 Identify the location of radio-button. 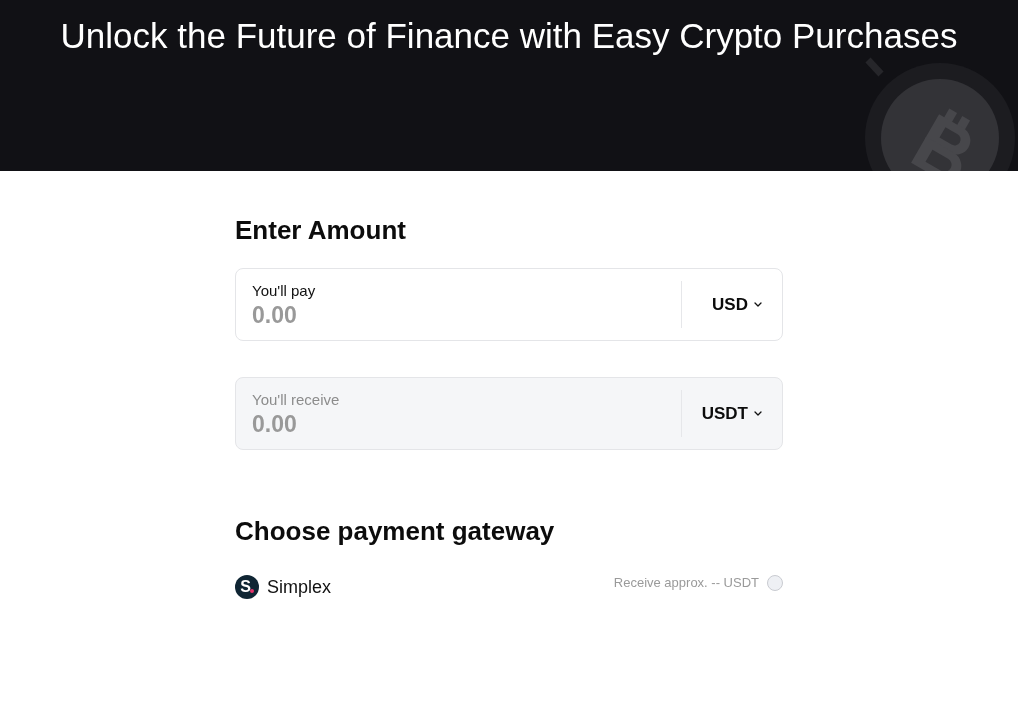
(775, 583).